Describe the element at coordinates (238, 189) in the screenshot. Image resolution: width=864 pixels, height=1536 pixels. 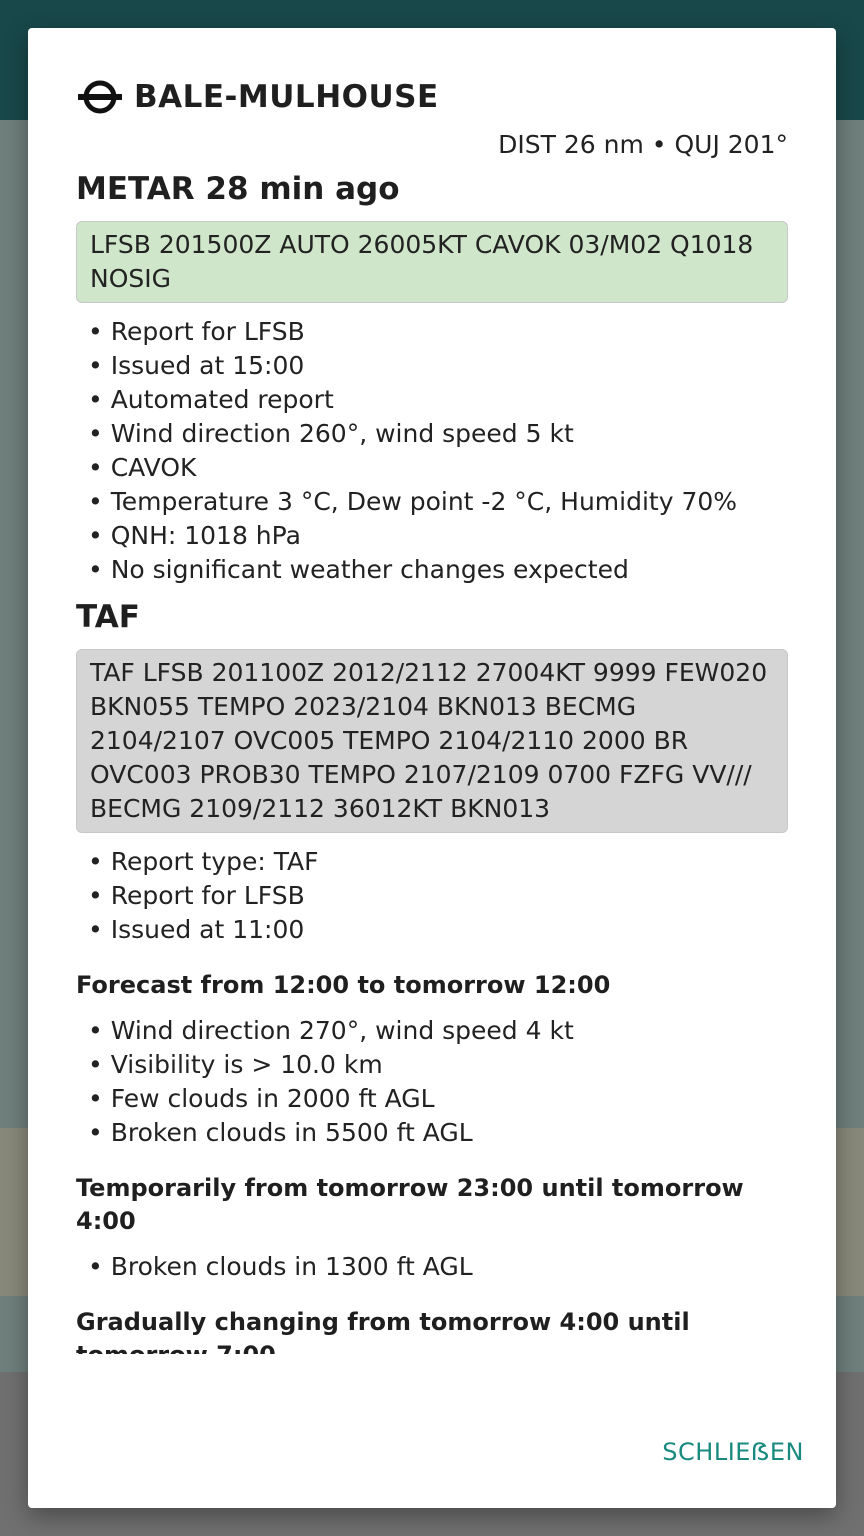
I see `metar-title: METAR 28 min ago` at that location.